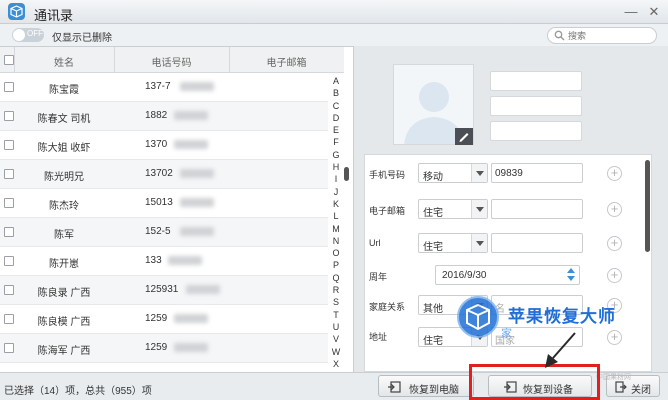  What do you see at coordinates (336, 241) in the screenshot?
I see `alphabet-letter: N` at bounding box center [336, 241].